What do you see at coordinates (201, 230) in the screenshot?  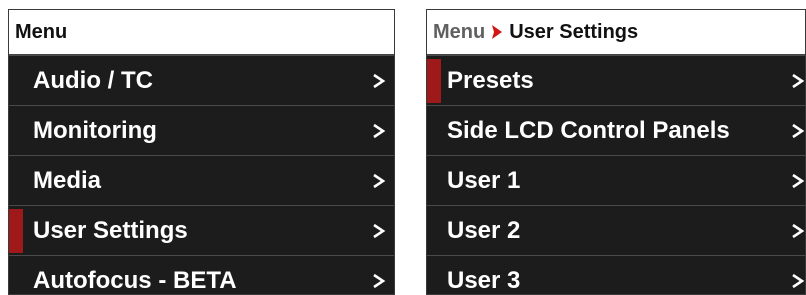 I see `menu-item-user-settings: User Settings` at bounding box center [201, 230].